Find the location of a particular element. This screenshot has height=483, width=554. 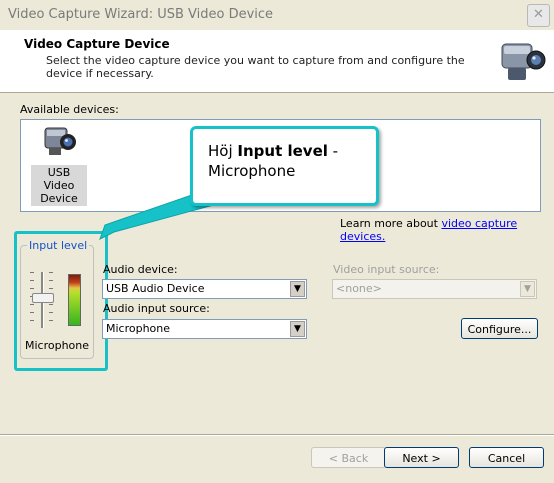

callout-prefix: Höj is located at coordinates (223, 151).